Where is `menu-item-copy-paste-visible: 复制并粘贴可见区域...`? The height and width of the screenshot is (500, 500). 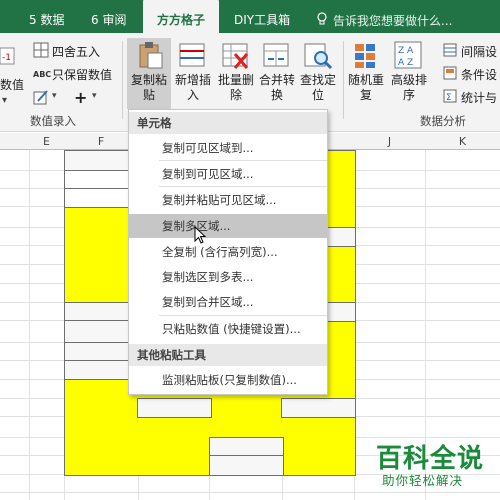 menu-item-copy-paste-visible: 复制并粘贴可见区域... is located at coordinates (228, 200).